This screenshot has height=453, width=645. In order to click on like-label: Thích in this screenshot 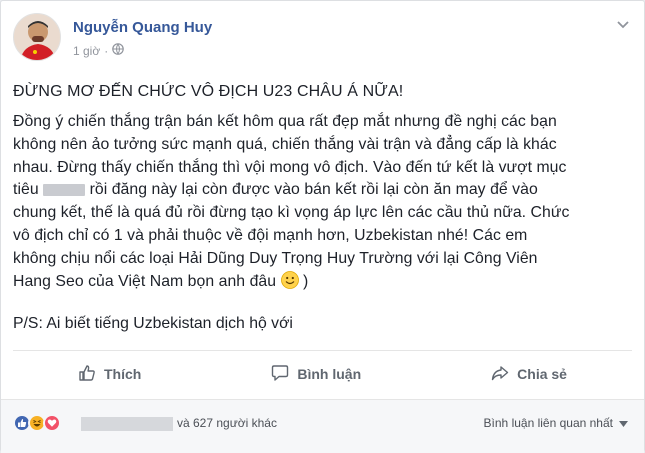, I will do `click(123, 374)`.